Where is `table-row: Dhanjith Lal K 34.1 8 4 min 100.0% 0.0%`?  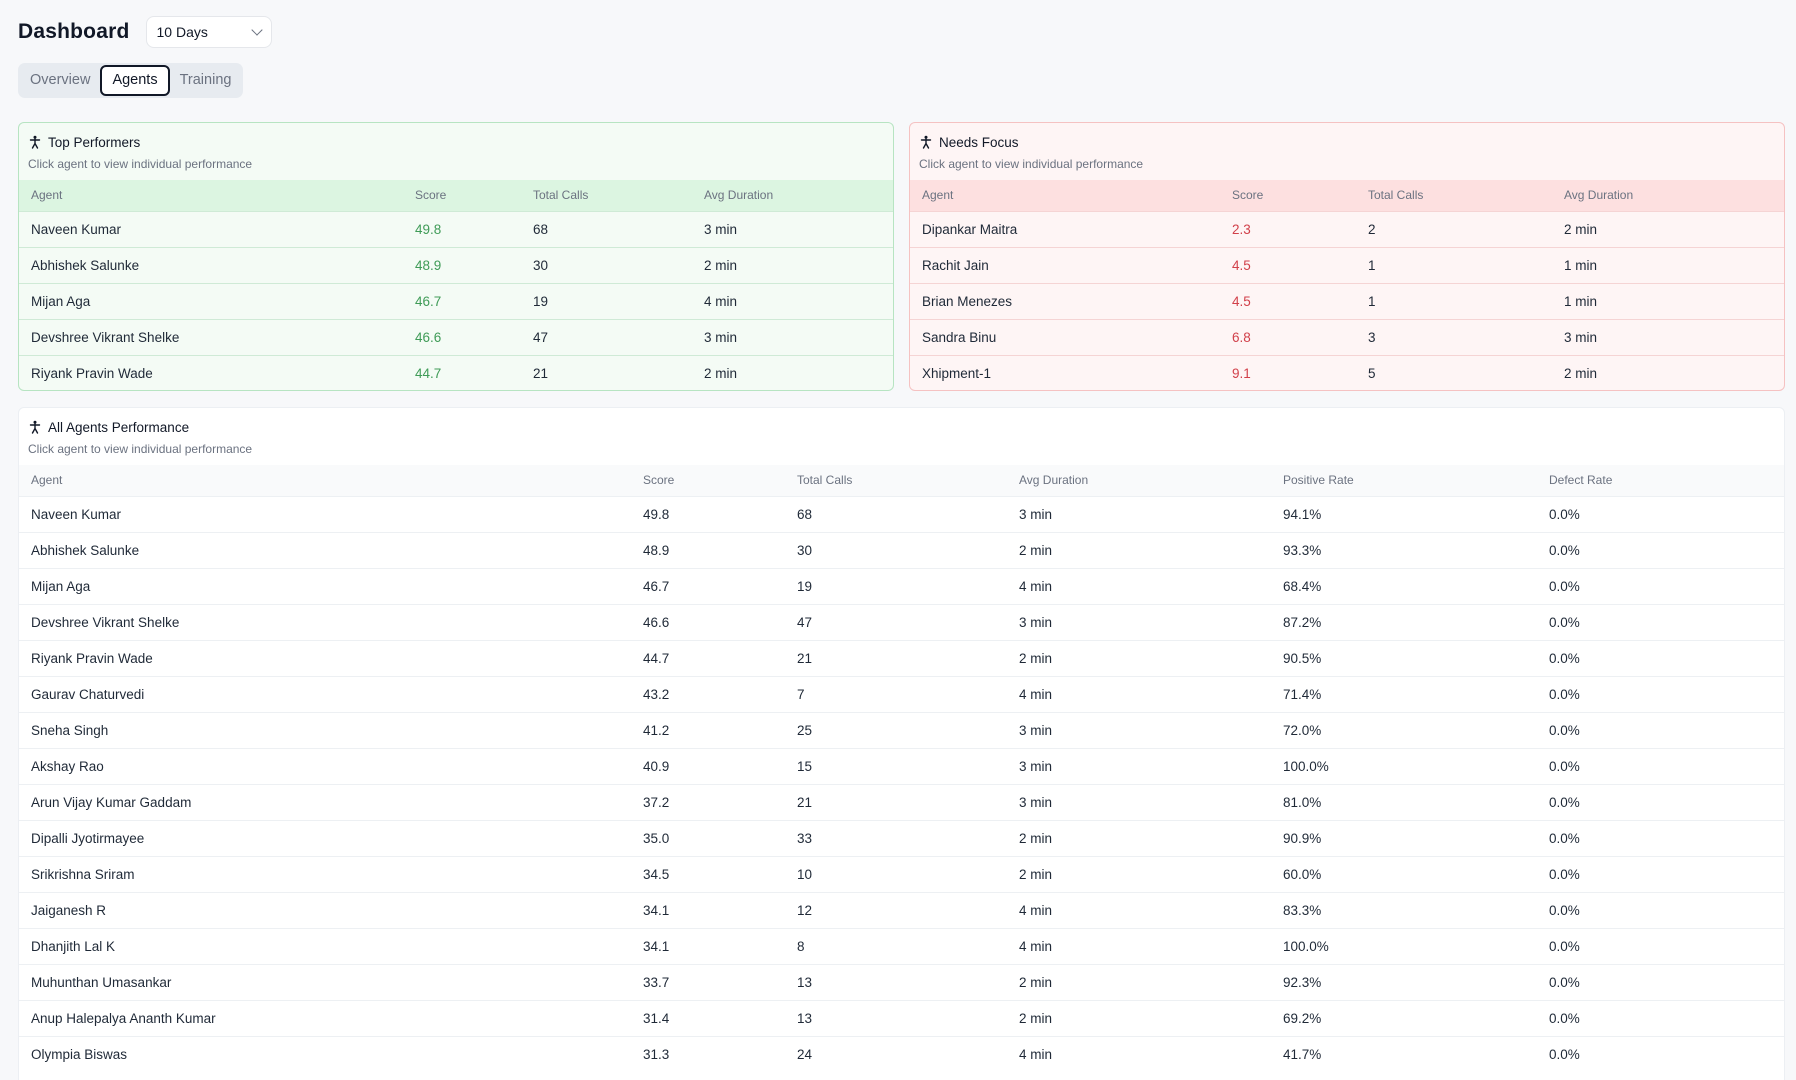 table-row: Dhanjith Lal K 34.1 8 4 min 100.0% 0.0% is located at coordinates (901, 945).